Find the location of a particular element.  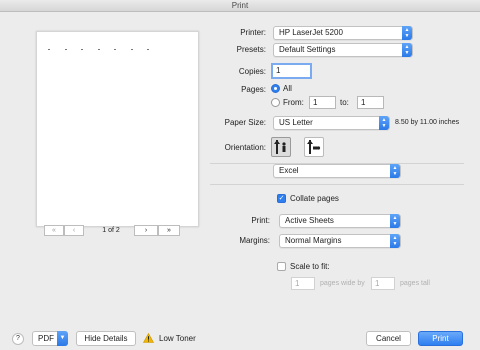

pdf-menu-button: PDF ▼ is located at coordinates (50, 338).